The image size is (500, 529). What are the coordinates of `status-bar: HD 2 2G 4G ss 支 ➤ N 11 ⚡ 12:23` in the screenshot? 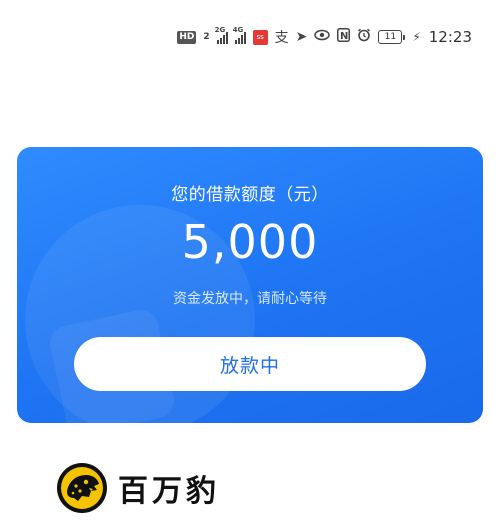 It's located at (250, 30).